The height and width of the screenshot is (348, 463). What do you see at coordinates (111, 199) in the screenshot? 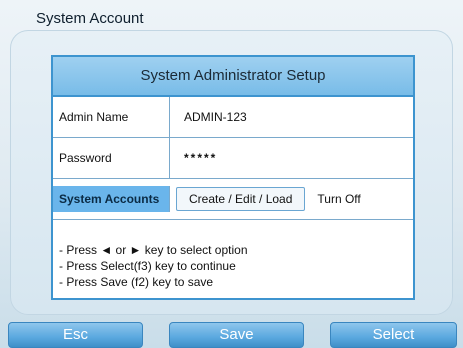
I see `system-accounts-label: System Accounts` at bounding box center [111, 199].